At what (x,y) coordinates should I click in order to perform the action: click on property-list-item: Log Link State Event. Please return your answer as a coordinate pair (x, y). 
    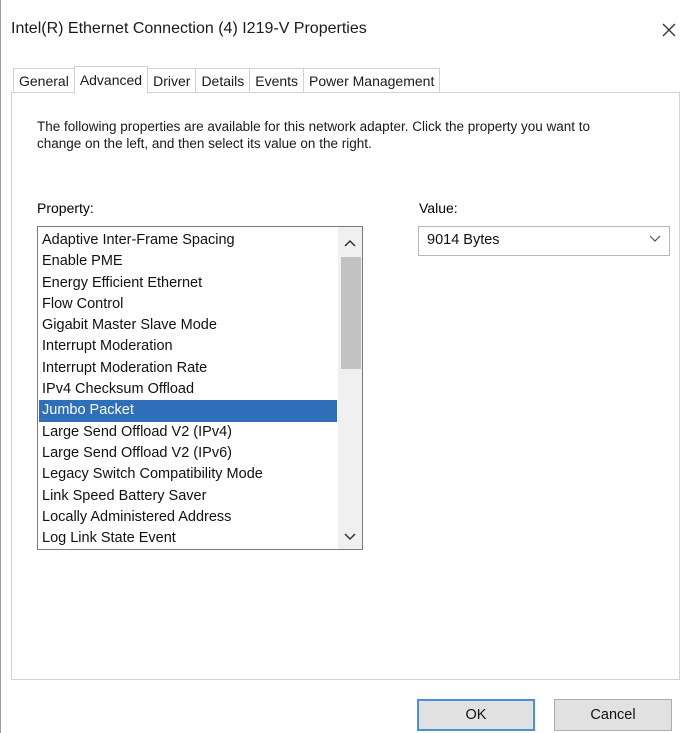
    Looking at the image, I should click on (188, 538).